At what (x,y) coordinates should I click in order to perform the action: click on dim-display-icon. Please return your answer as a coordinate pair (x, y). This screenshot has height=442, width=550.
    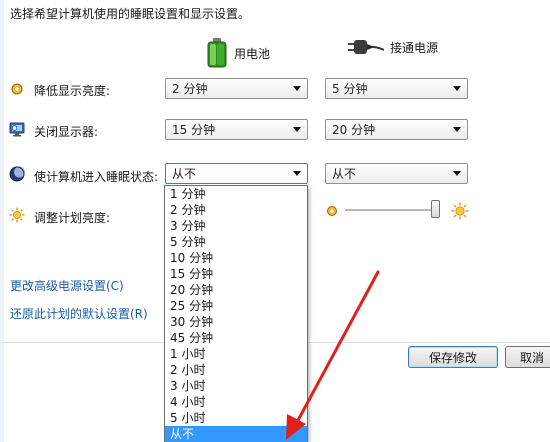
    Looking at the image, I should click on (17, 89).